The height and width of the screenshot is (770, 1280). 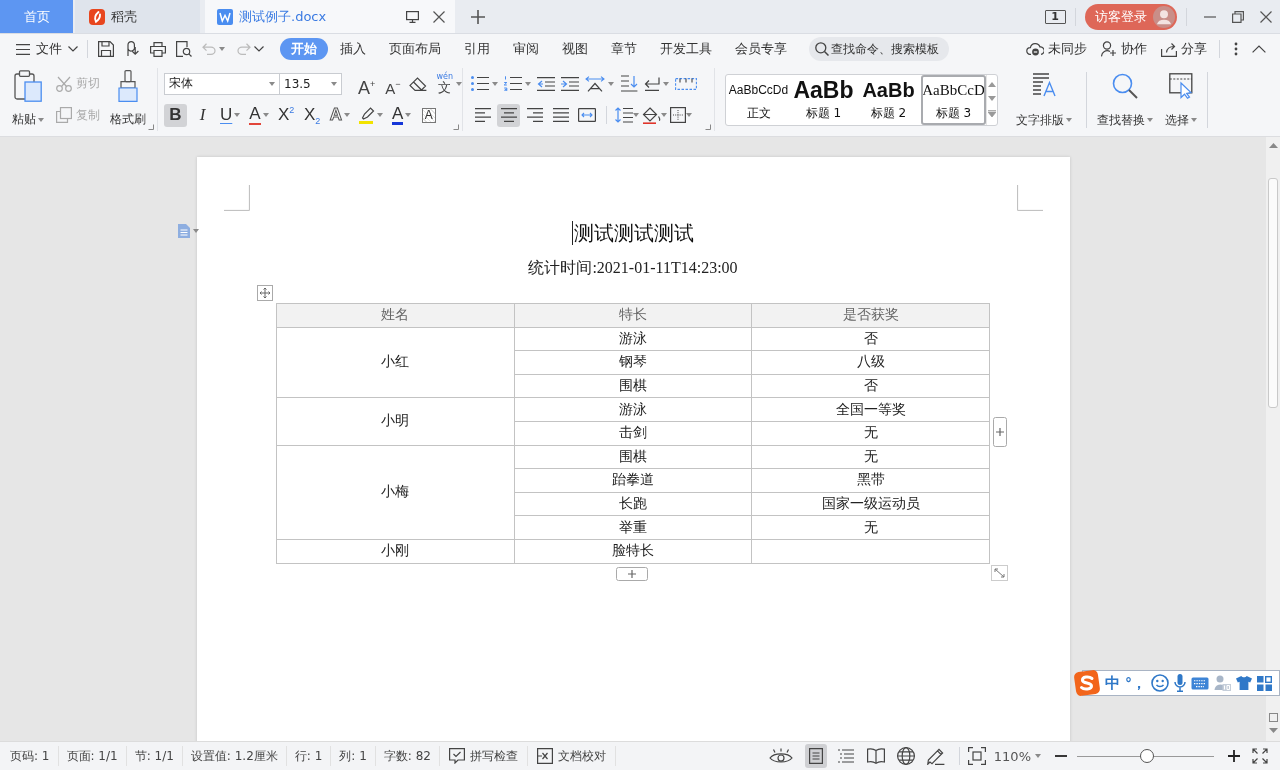 I want to click on text-layout-button: 文字排版, so click(x=1044, y=99).